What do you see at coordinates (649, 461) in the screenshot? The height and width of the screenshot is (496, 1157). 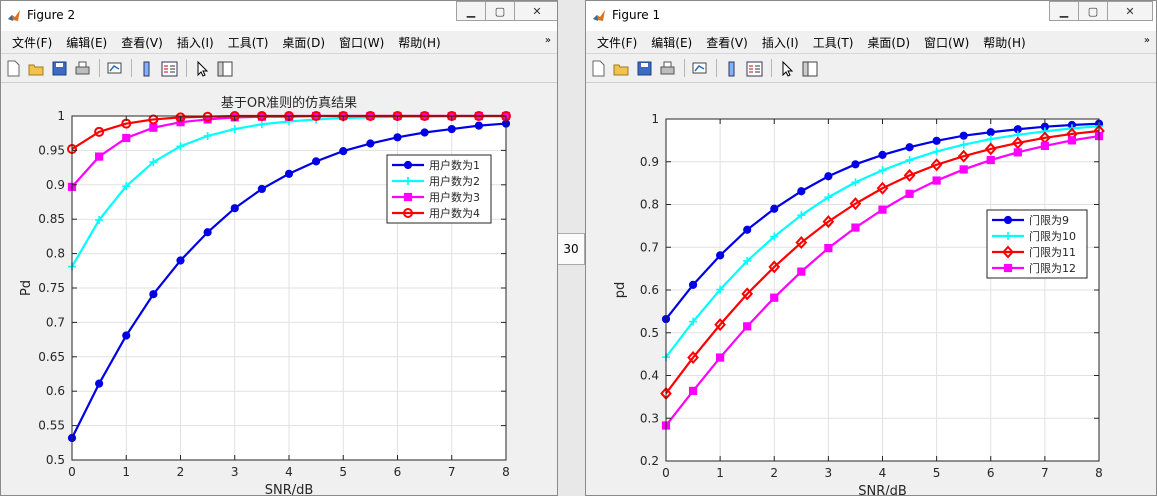 I see `y-tick-label: 0.2` at bounding box center [649, 461].